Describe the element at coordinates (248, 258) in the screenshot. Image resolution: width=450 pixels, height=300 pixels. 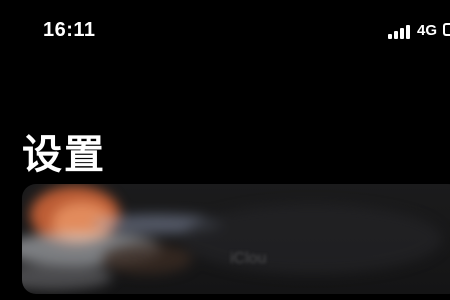
I see `icloud-label: iClou` at that location.